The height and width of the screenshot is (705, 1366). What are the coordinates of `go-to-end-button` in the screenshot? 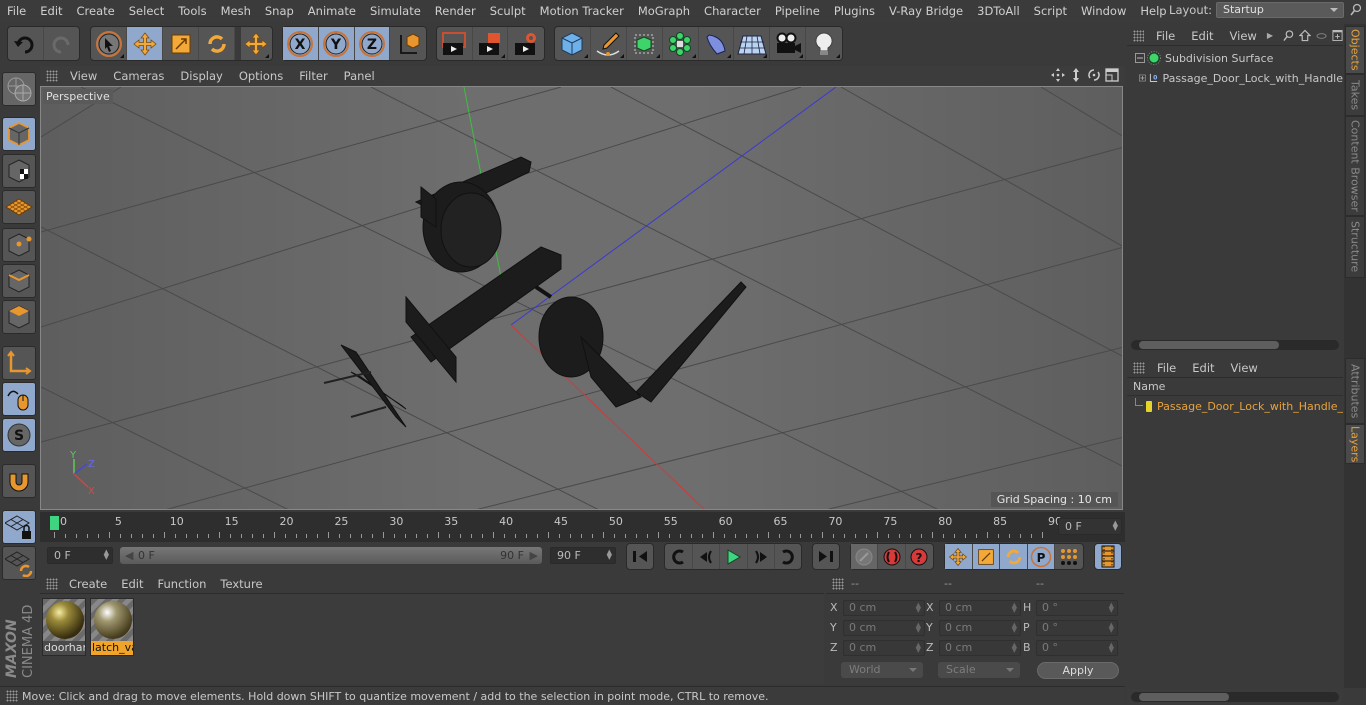 It's located at (826, 556).